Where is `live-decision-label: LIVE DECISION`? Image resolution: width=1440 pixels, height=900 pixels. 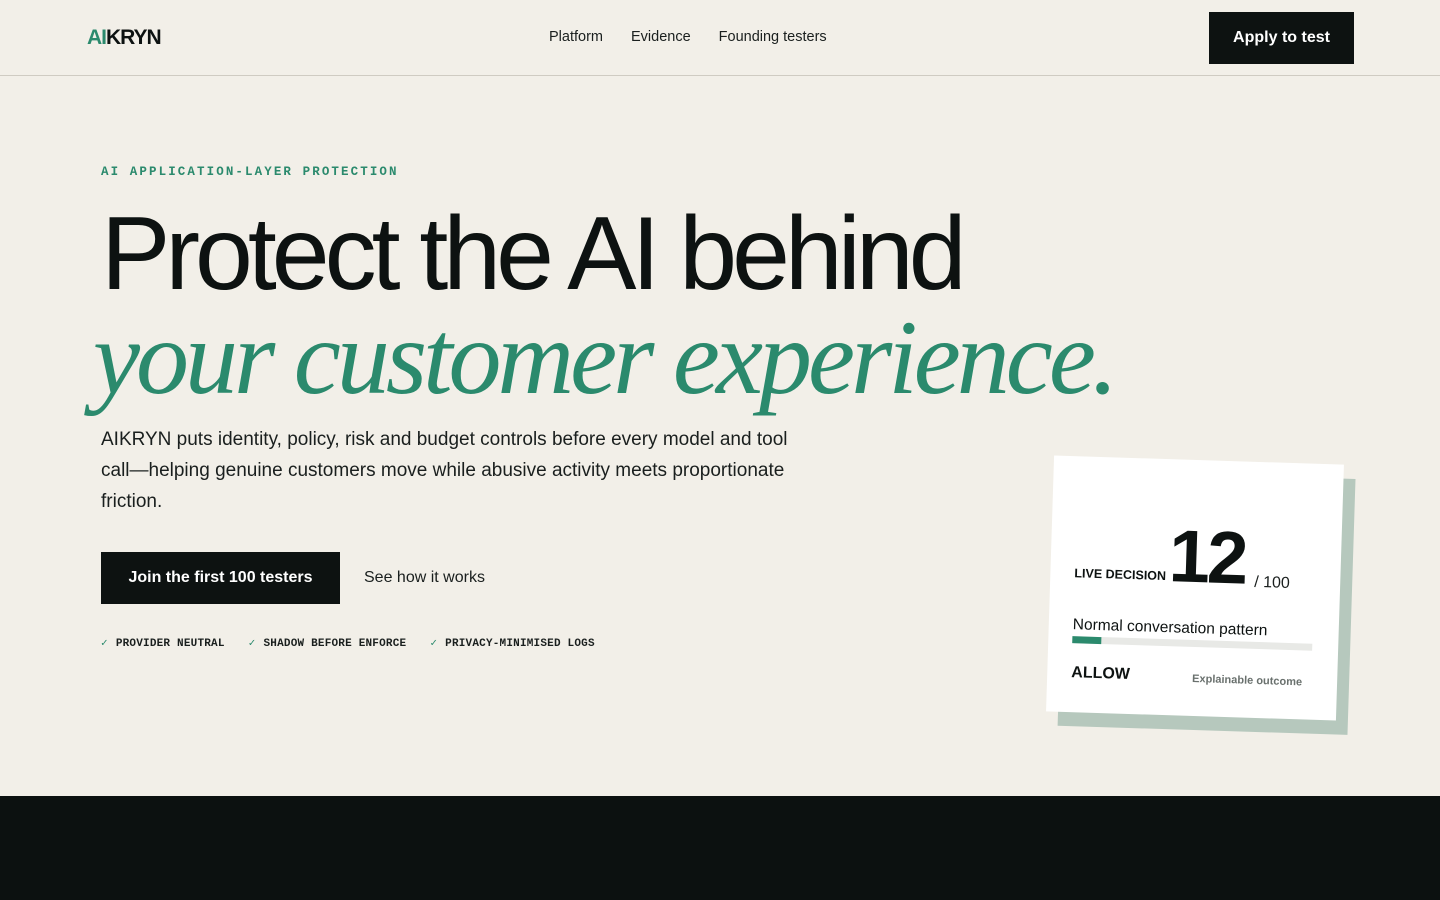
live-decision-label: LIVE DECISION is located at coordinates (1120, 575).